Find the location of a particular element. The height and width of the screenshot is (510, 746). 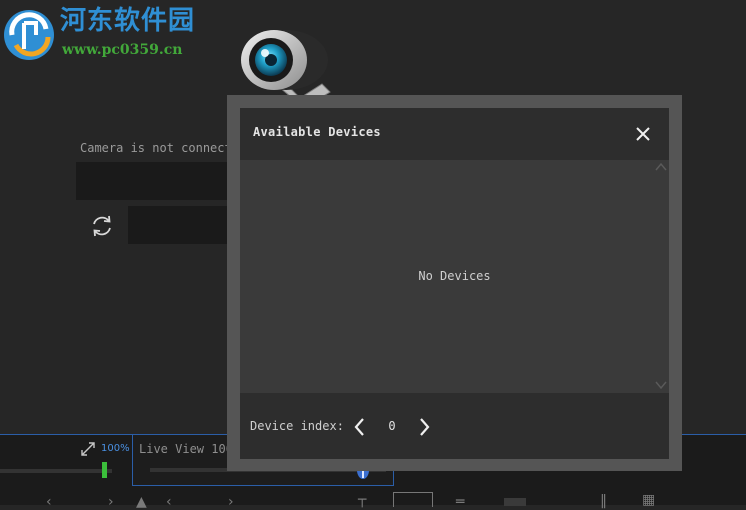

toolbar-glyph-4: ‹ is located at coordinates (169, 502).